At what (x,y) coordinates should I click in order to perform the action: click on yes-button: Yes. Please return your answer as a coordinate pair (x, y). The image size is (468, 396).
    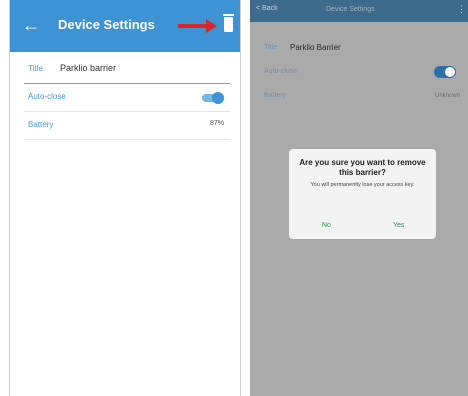
    Looking at the image, I should click on (398, 225).